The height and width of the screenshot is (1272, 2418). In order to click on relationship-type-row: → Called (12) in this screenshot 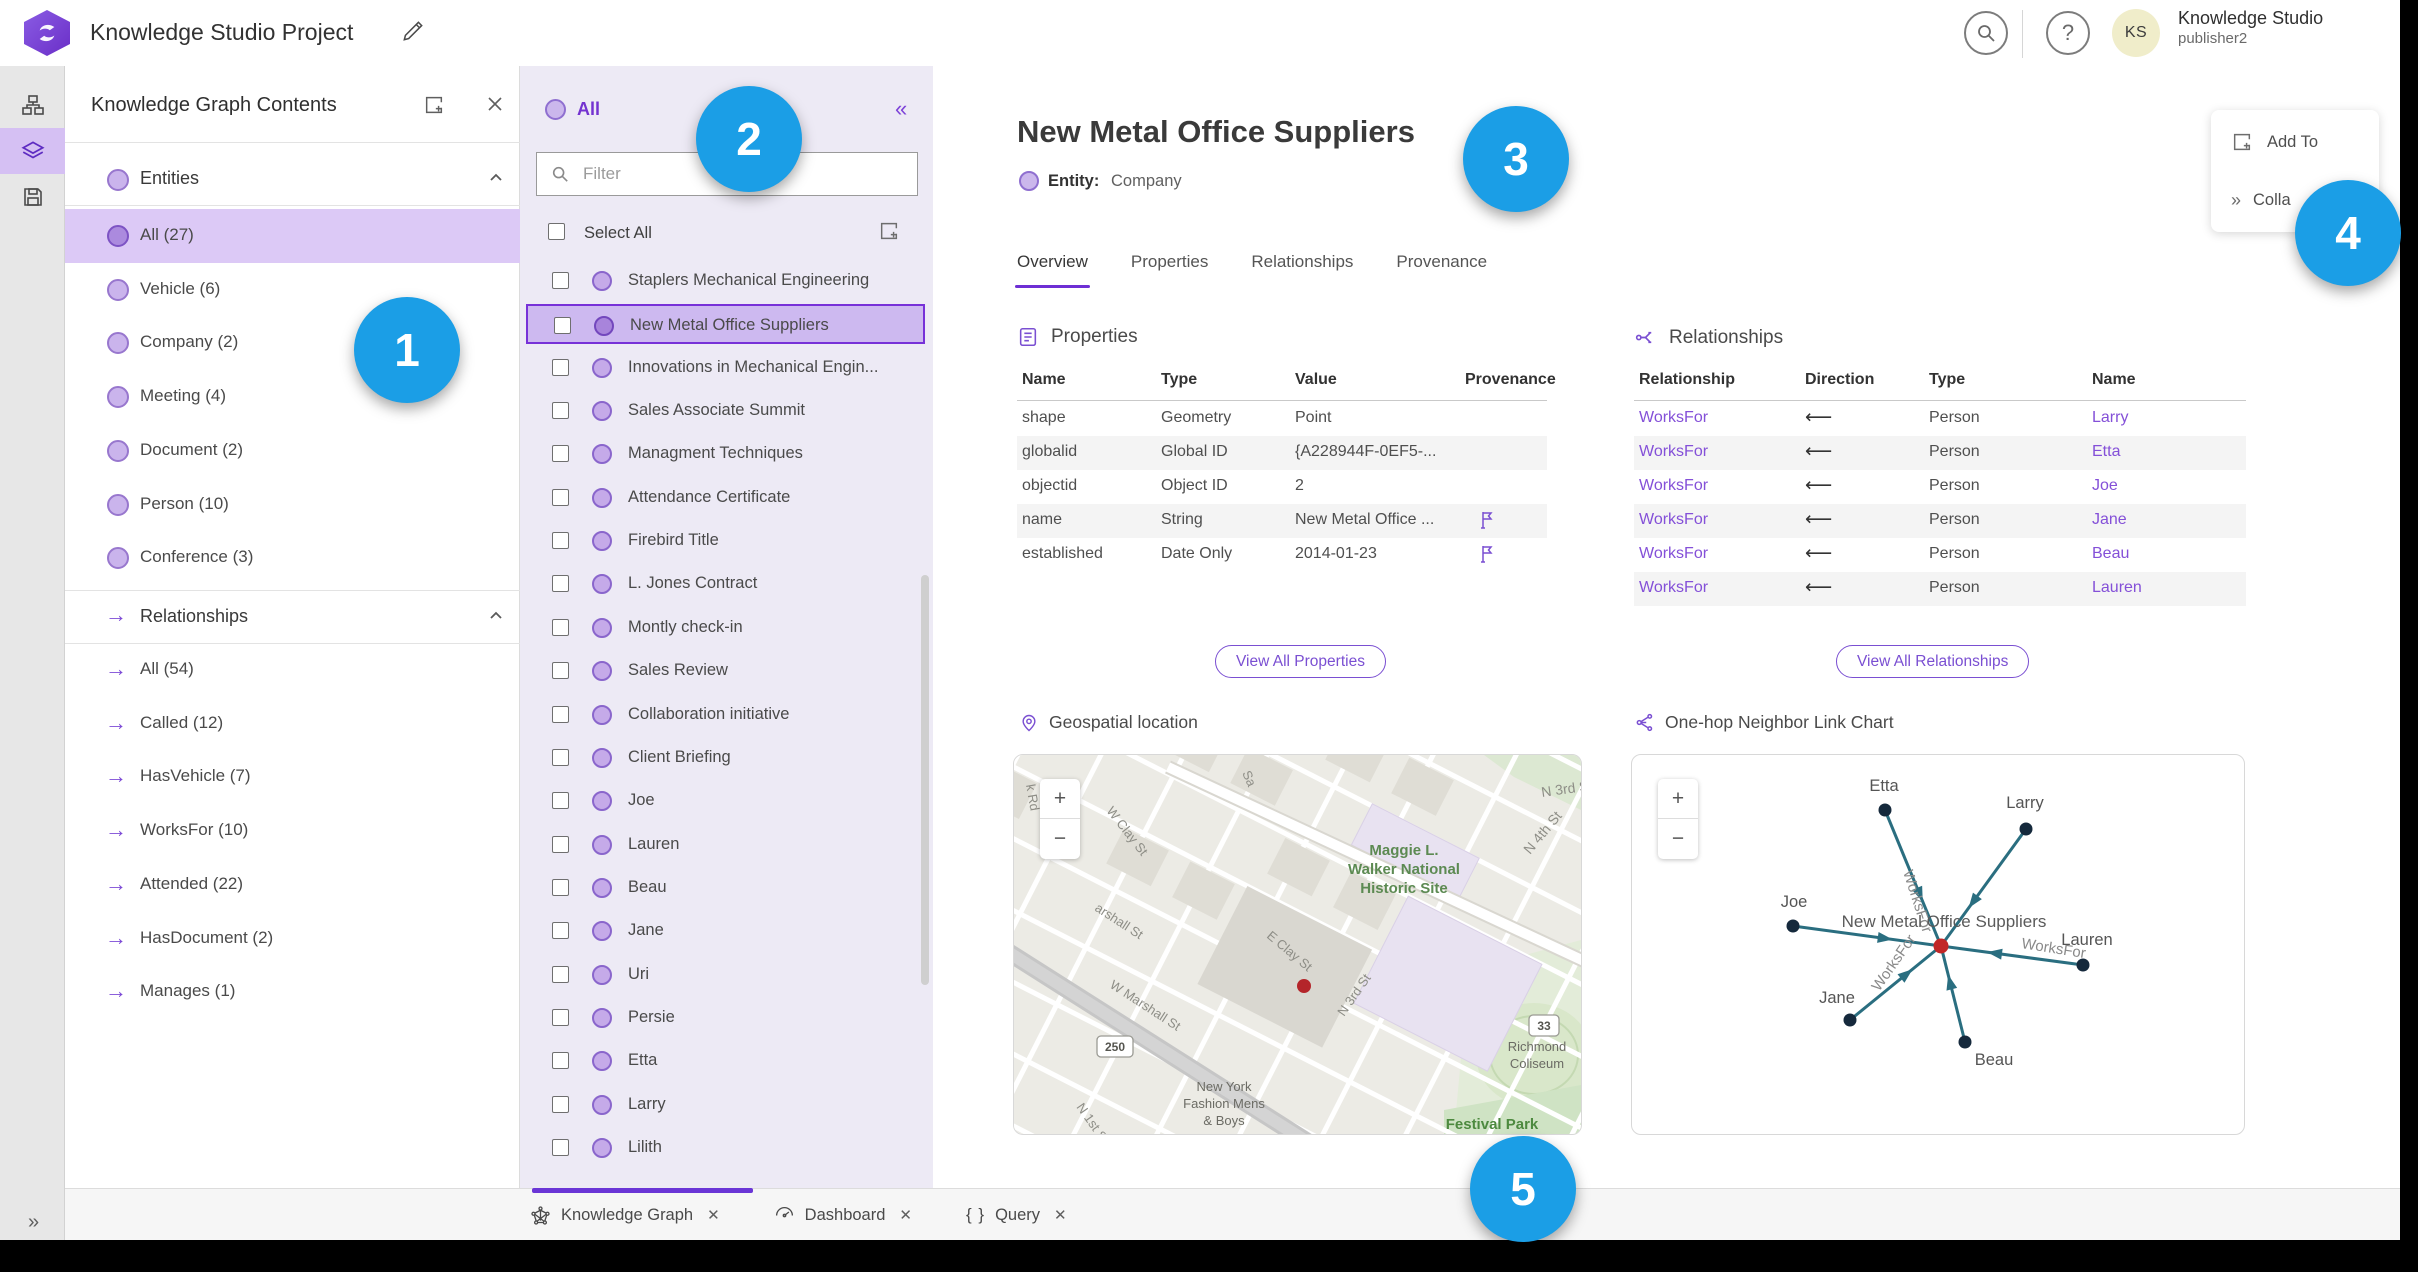, I will do `click(292, 724)`.